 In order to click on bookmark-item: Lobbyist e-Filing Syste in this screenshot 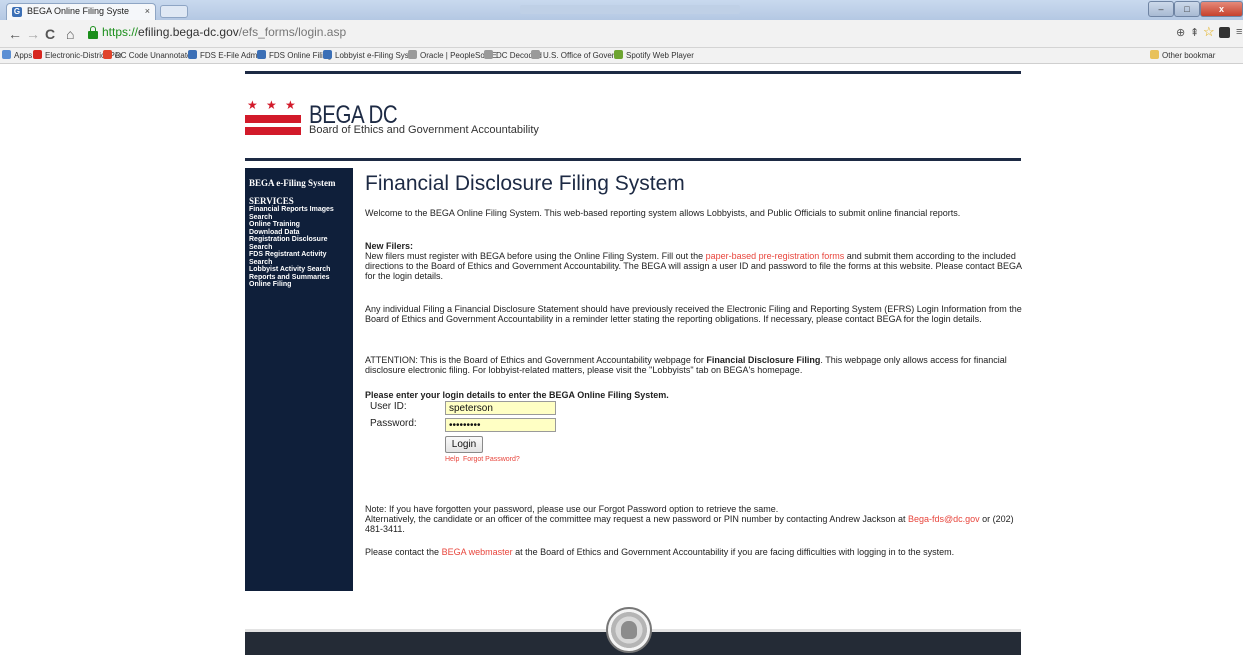, I will do `click(369, 56)`.